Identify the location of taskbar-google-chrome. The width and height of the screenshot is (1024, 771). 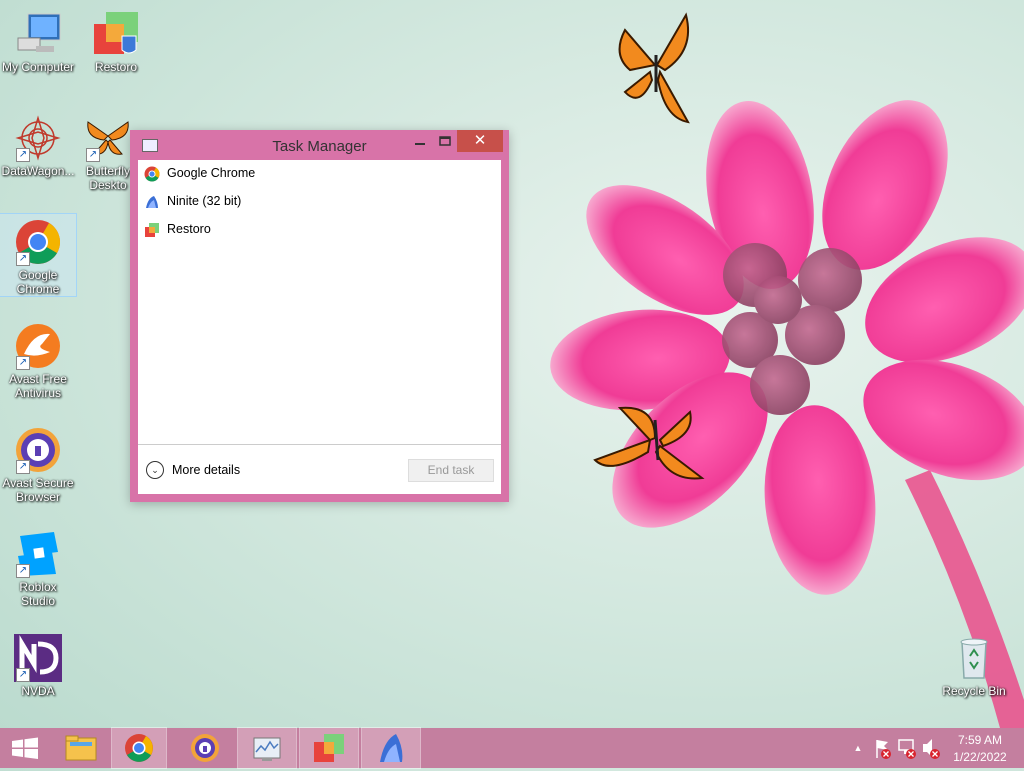
(139, 748).